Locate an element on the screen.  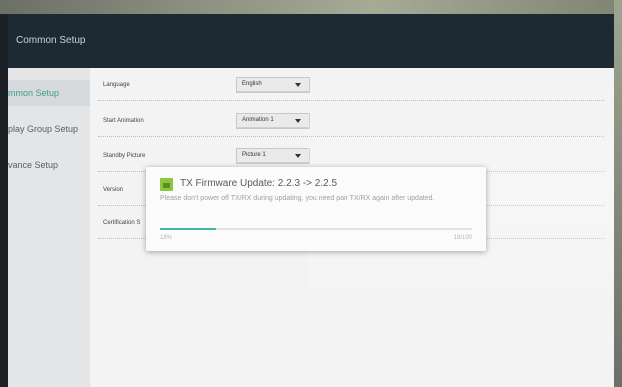
page-title: Common Setup is located at coordinates (51, 40).